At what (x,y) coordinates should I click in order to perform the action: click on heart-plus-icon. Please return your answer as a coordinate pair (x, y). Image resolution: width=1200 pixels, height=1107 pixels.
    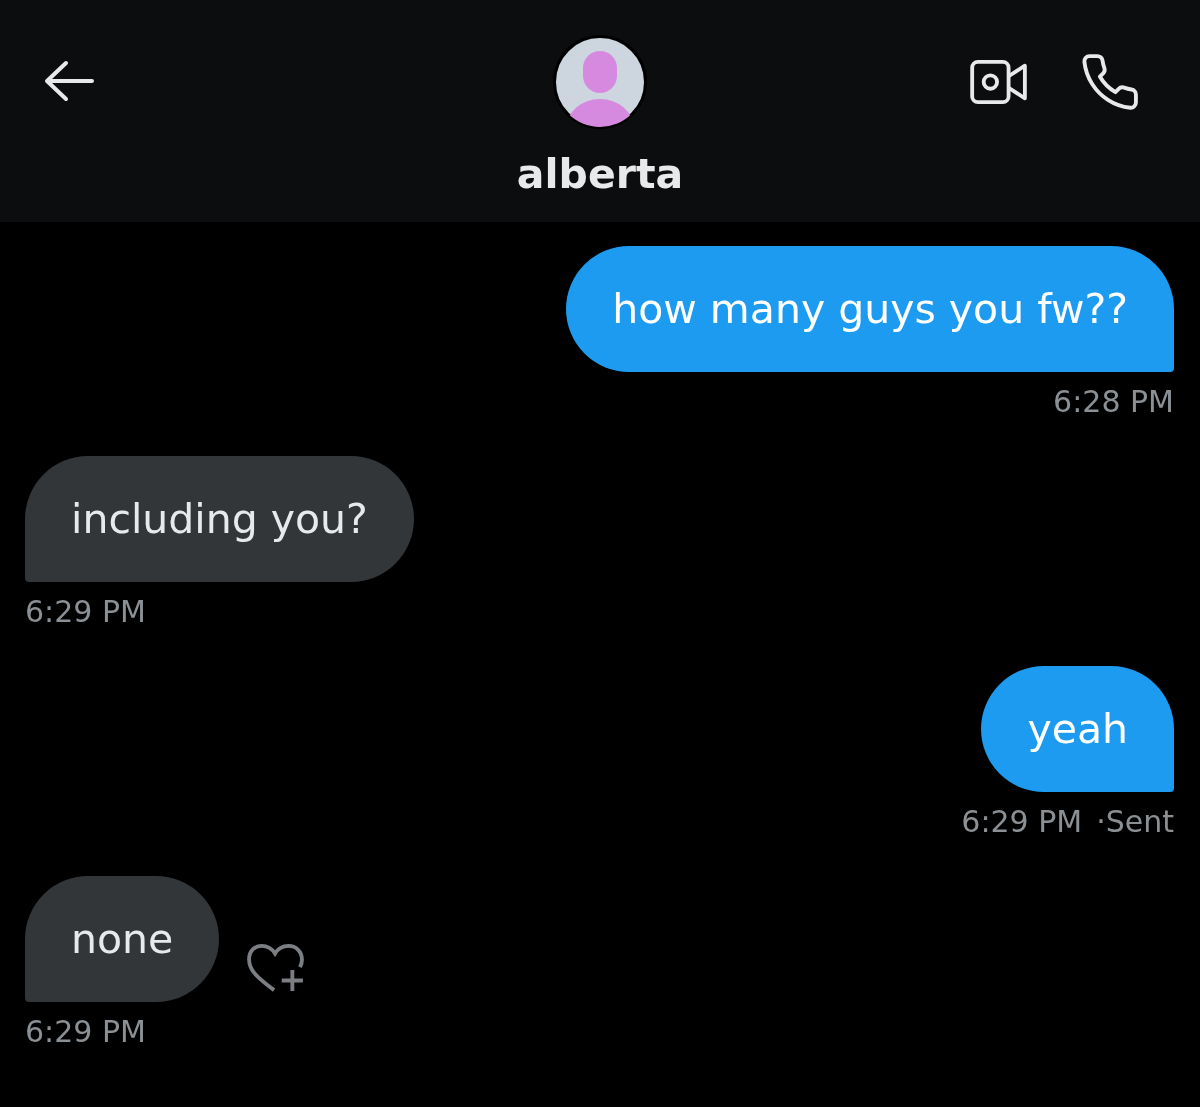
    Looking at the image, I should click on (276, 969).